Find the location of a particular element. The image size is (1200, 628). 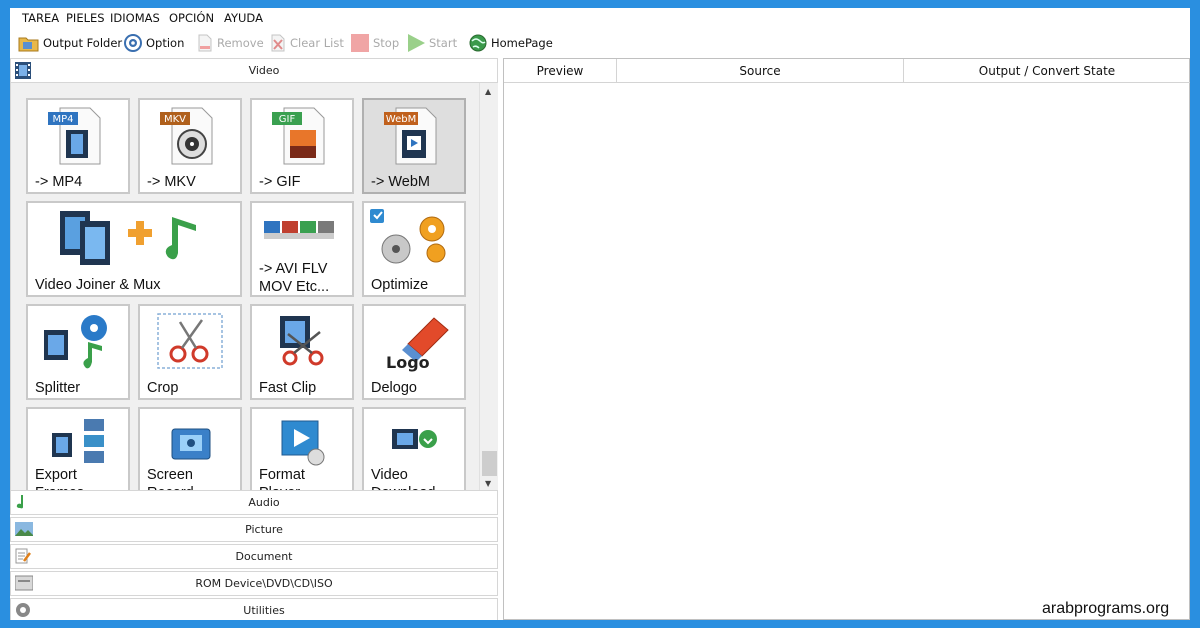

tile-to-mkv: MKV -> MKV is located at coordinates (190, 146).